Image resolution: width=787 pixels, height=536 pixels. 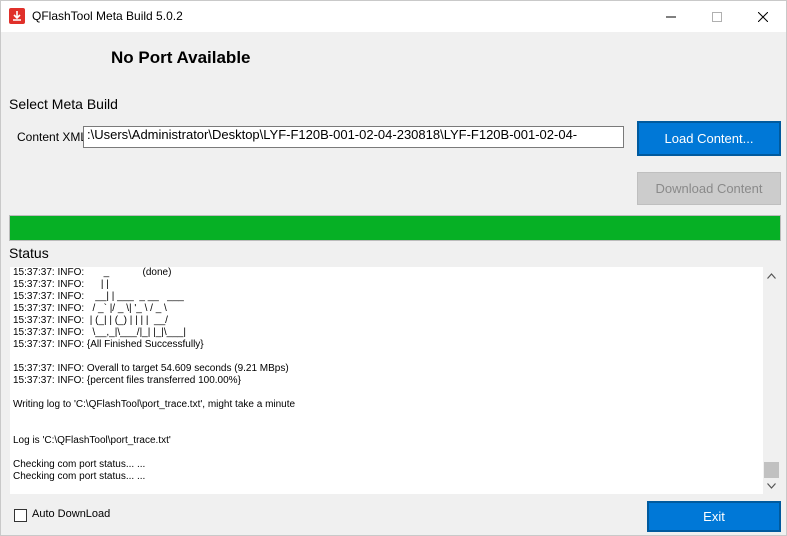 I want to click on exit-button: Exit, so click(x=714, y=516).